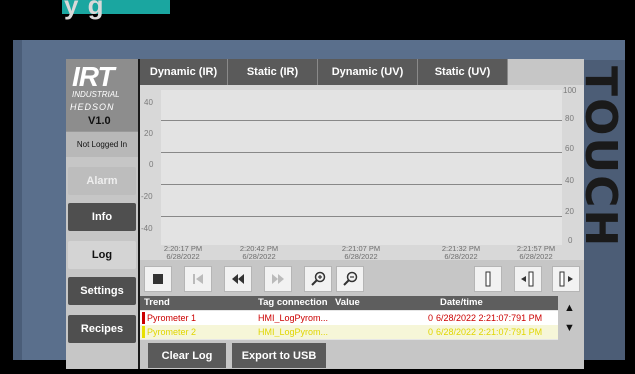  What do you see at coordinates (278, 279) in the screenshot?
I see `fast-forward-icon` at bounding box center [278, 279].